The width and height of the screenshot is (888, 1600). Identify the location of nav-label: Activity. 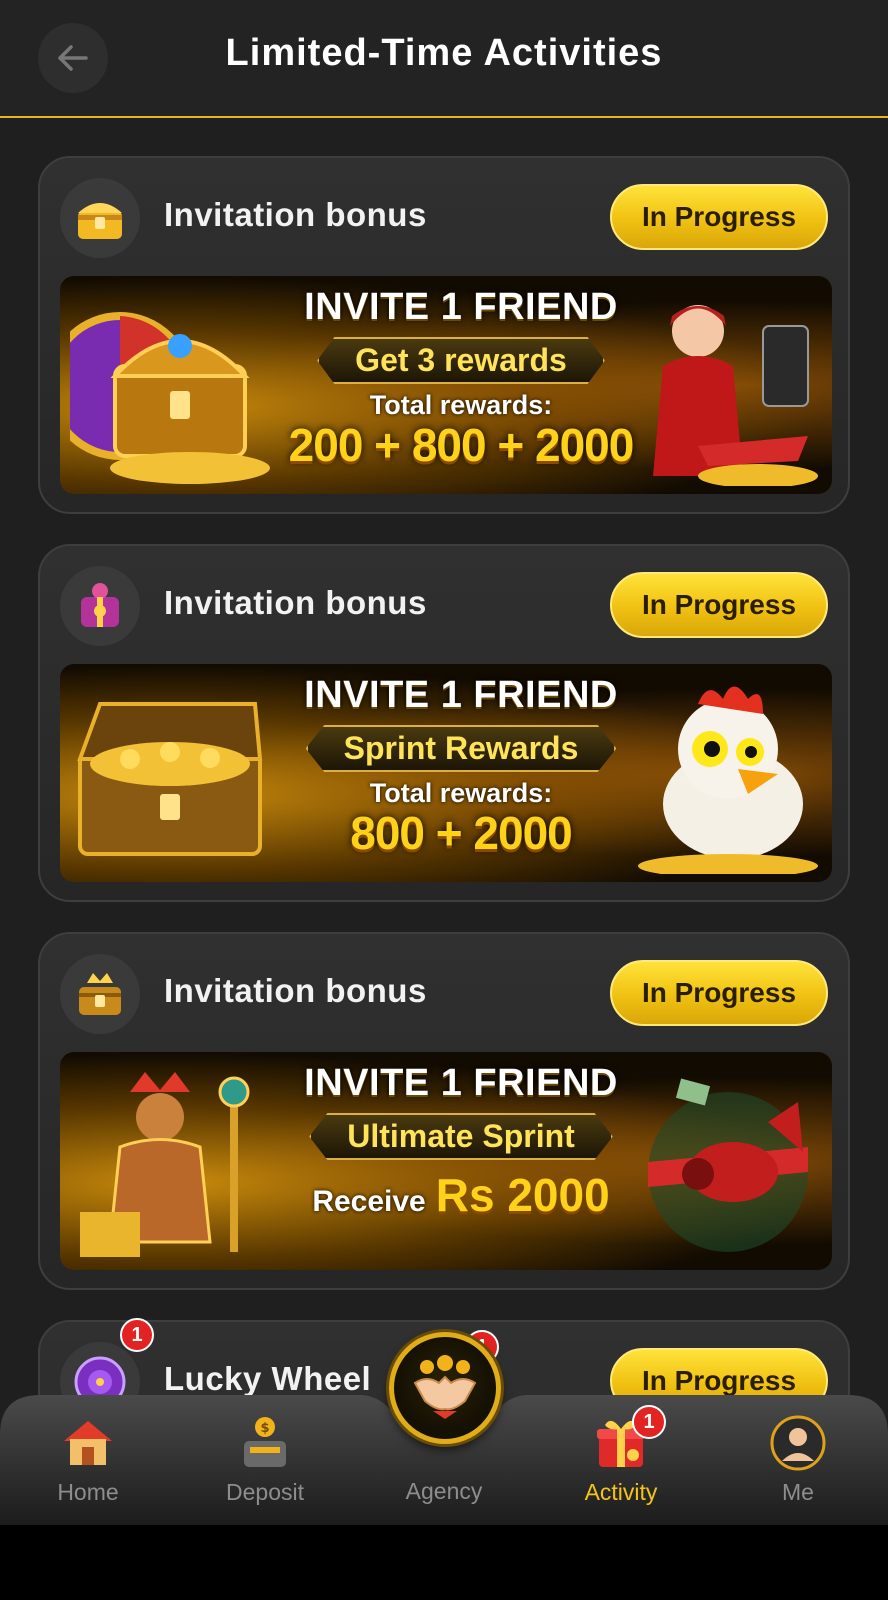
(621, 1492).